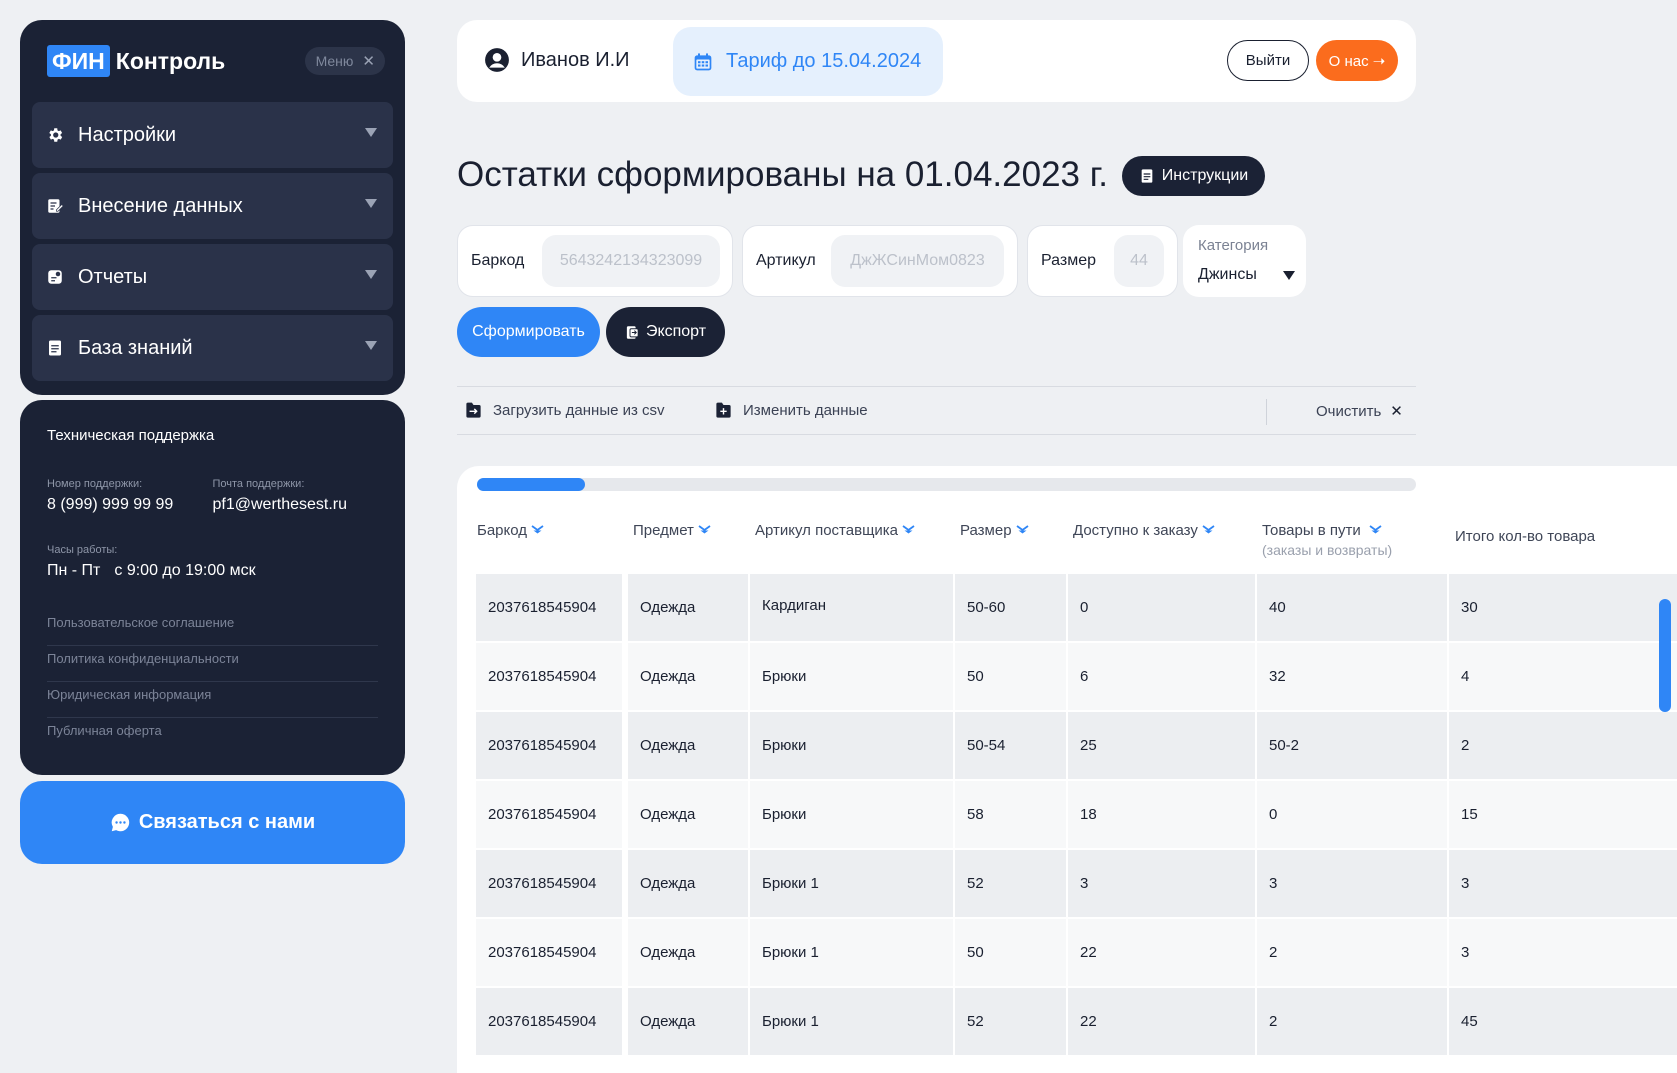 This screenshot has width=1677, height=1073. I want to click on column-header-in-transit: Товары в пути (заказы и возвраты), so click(1327, 540).